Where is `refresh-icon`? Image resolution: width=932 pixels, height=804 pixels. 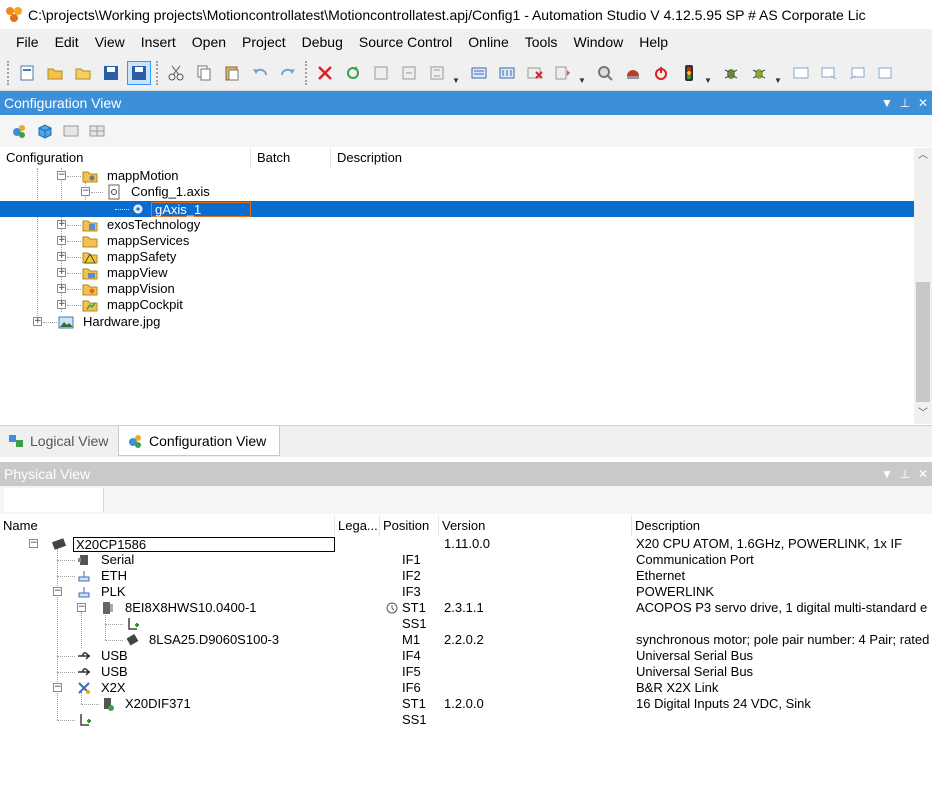 refresh-icon is located at coordinates (353, 73).